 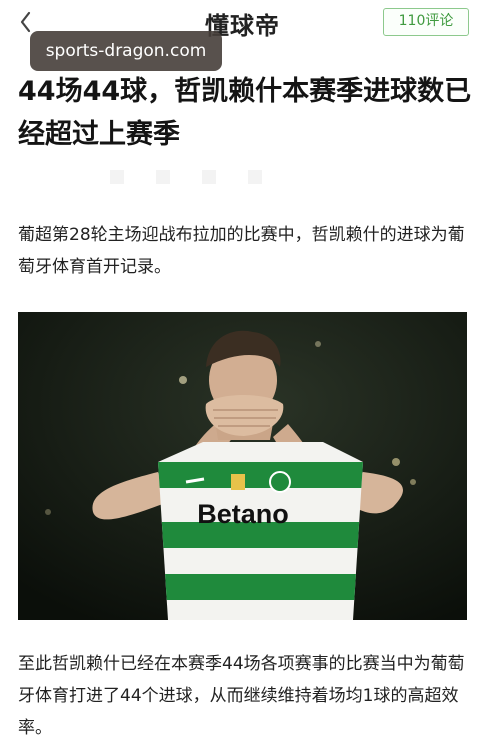 I want to click on jersey-sponsor-text: Betano, so click(x=243, y=514).